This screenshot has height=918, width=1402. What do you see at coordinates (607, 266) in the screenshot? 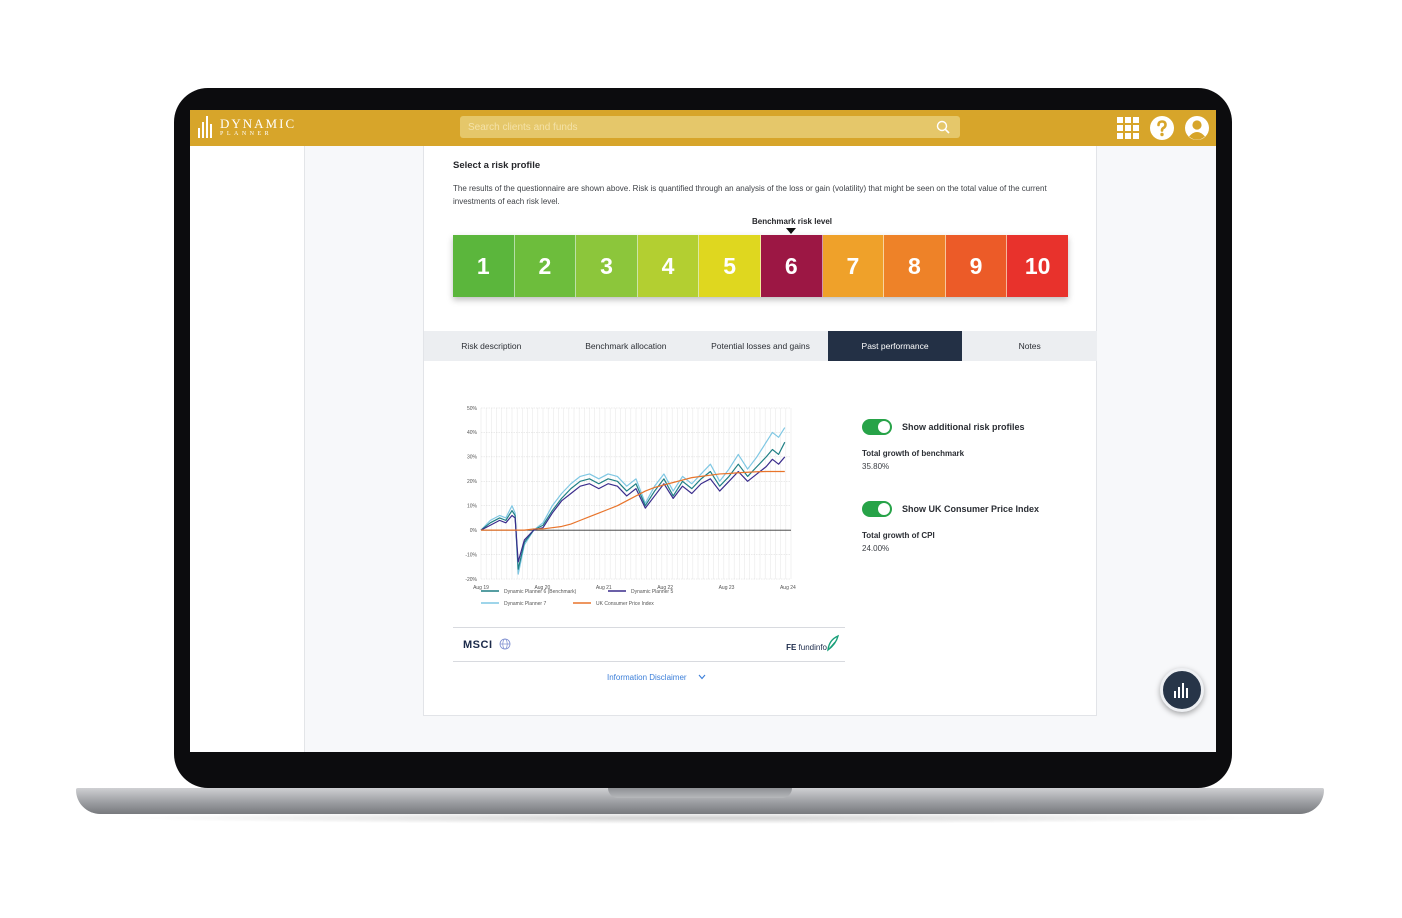
I see `risk-level-3: 3` at bounding box center [607, 266].